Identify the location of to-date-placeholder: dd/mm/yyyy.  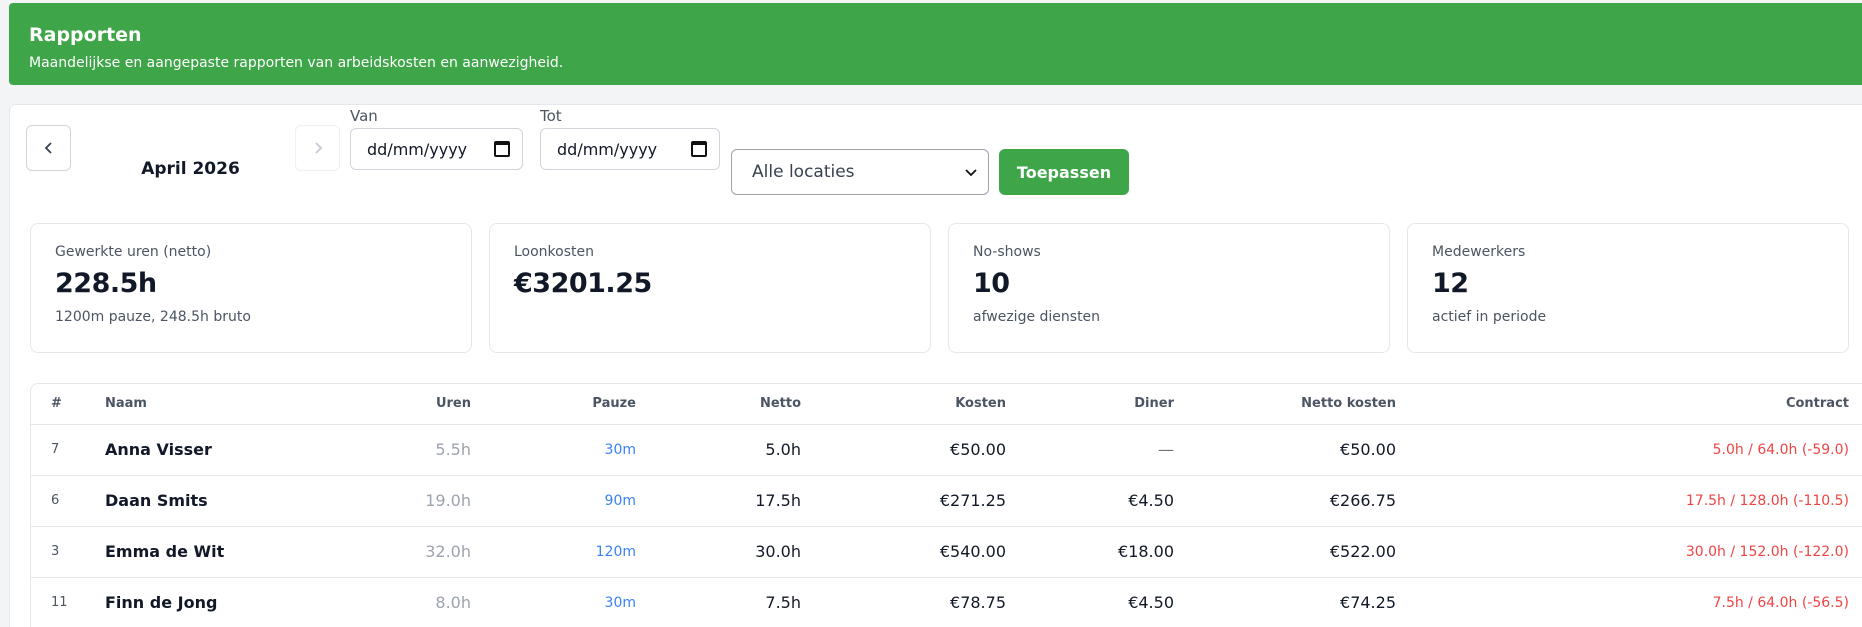
(607, 149).